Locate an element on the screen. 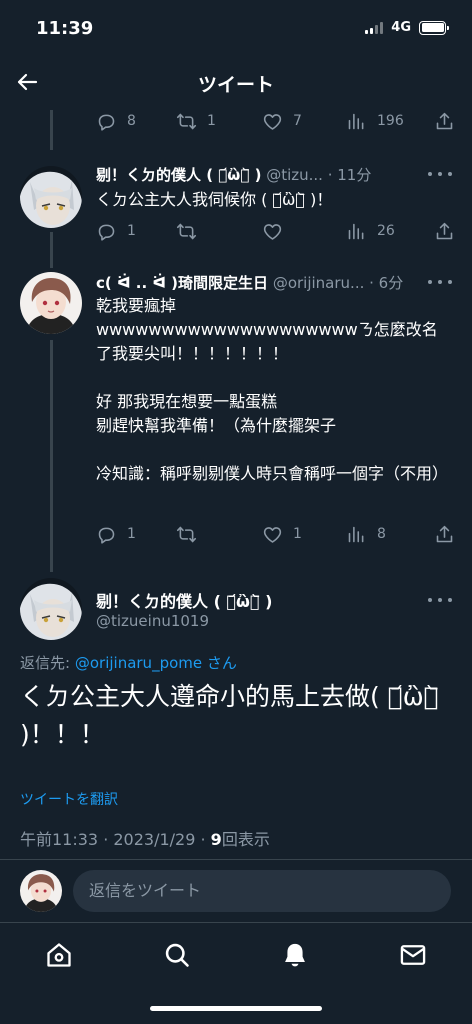 Image resolution: width=472 pixels, height=1024 pixels. tweet-line: 乾我要瘋掉 is located at coordinates (136, 305).